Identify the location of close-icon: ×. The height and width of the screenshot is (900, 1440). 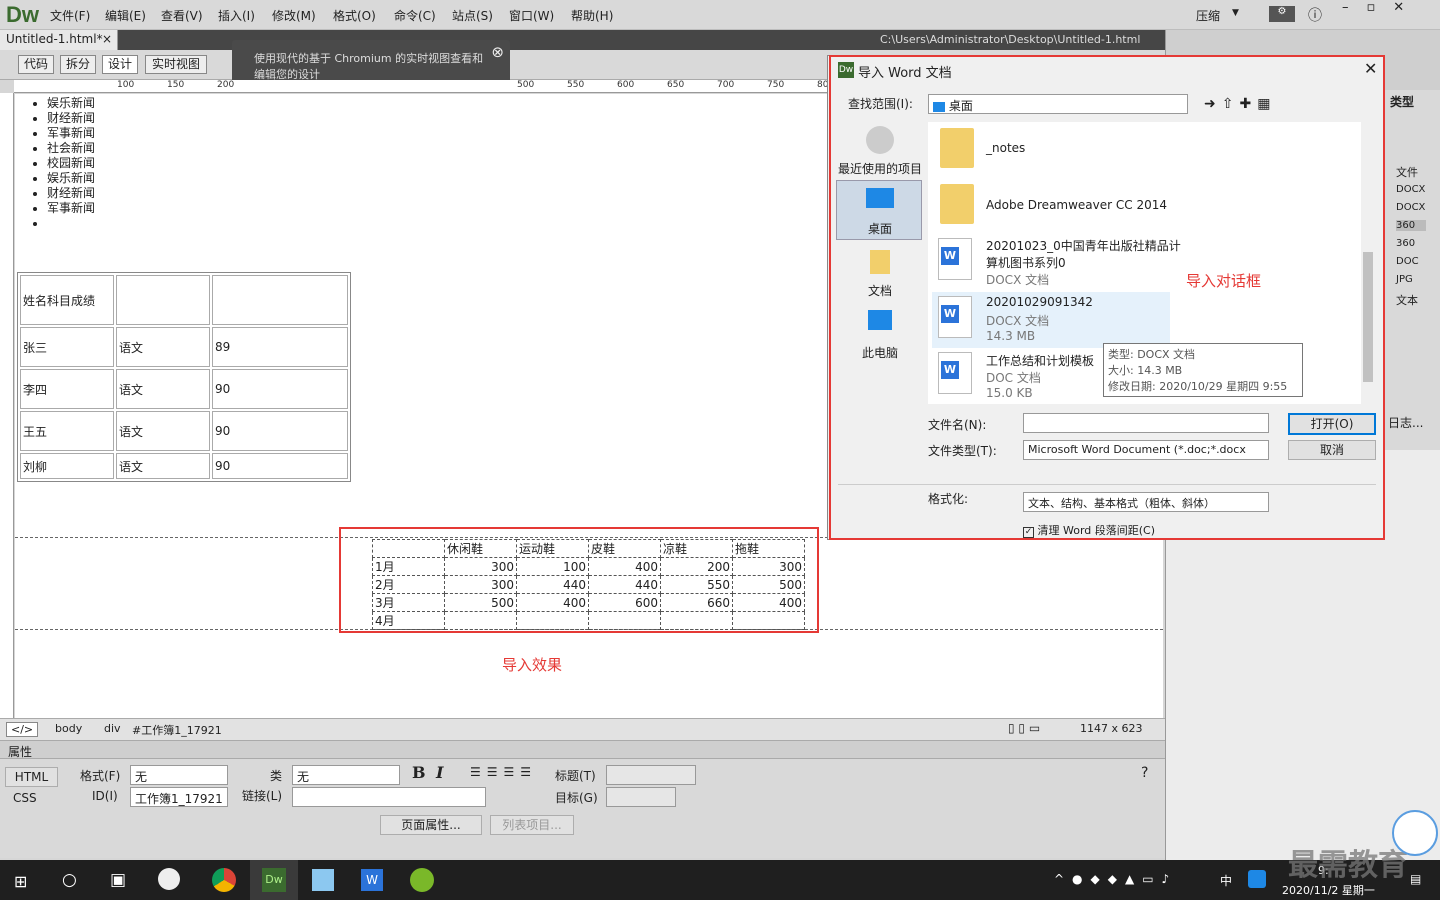
(107, 39).